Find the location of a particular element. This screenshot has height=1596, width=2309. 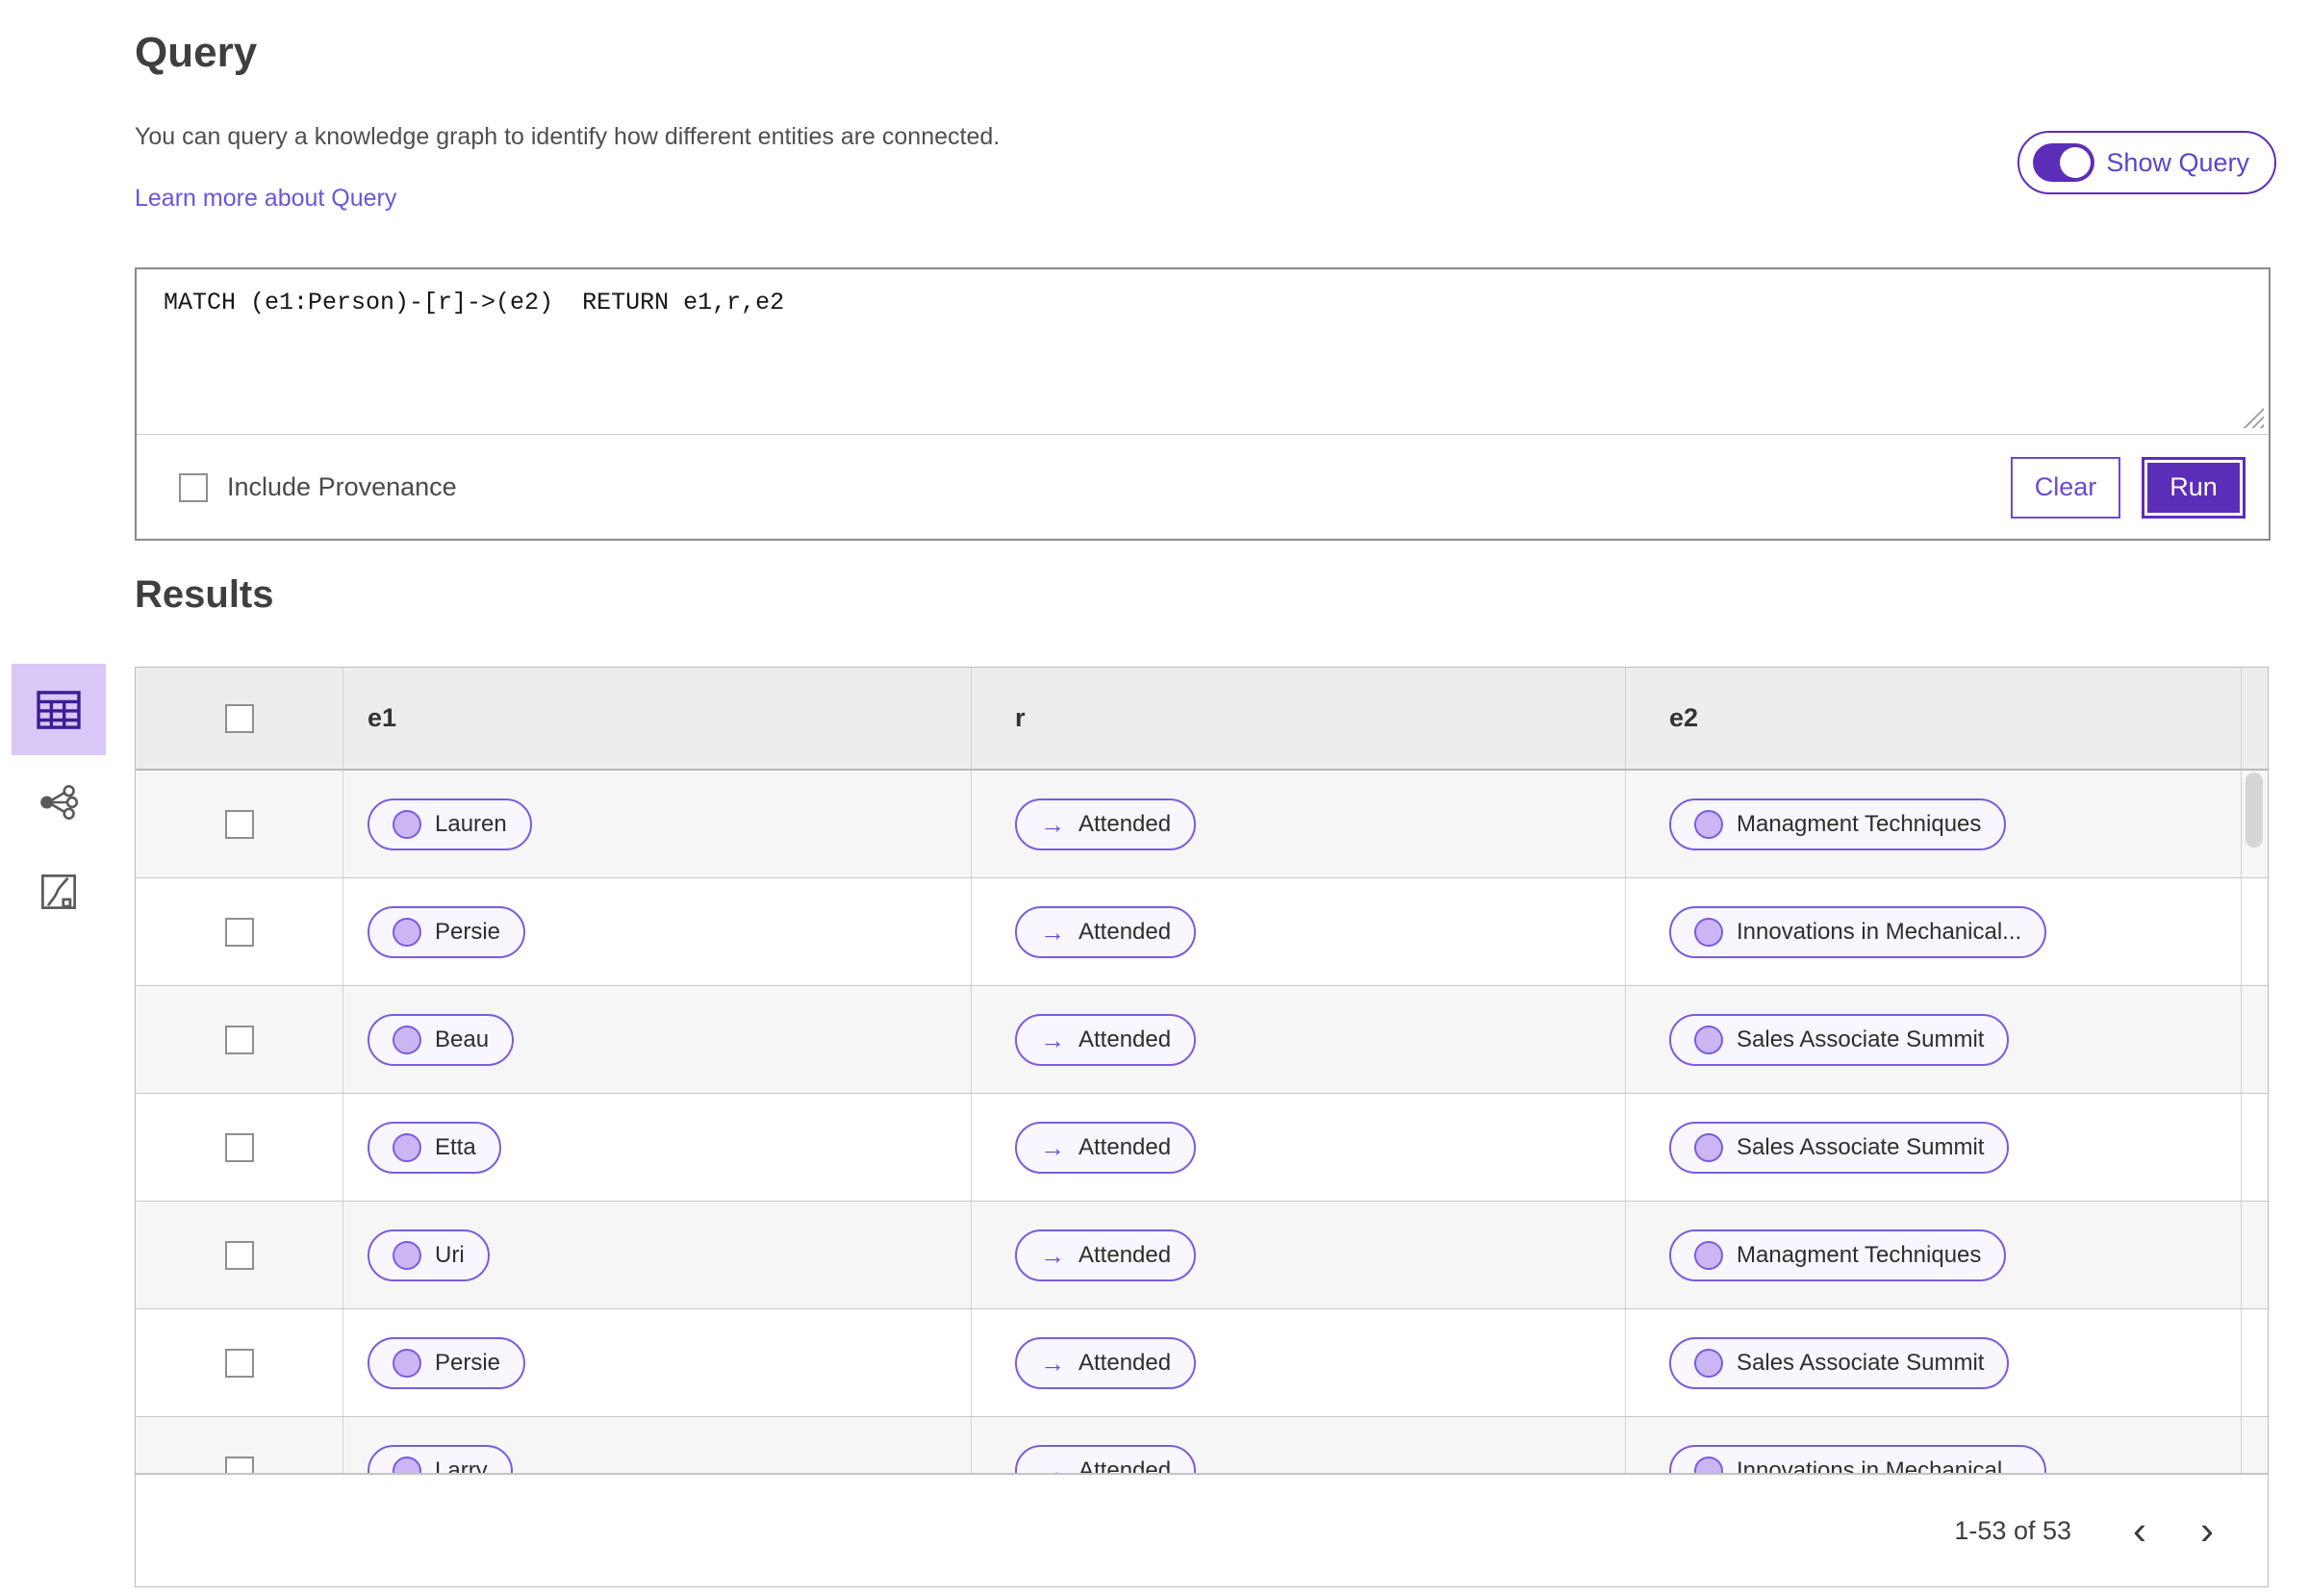

view-chart-button is located at coordinates (58, 892).